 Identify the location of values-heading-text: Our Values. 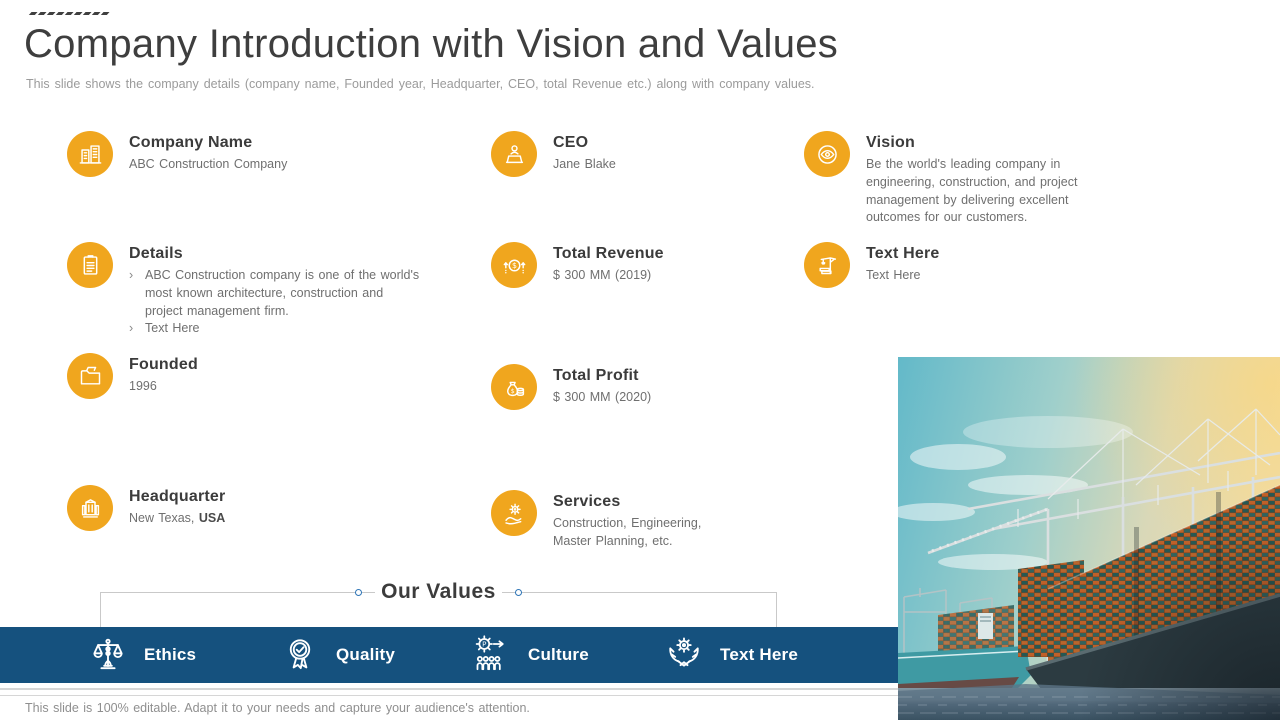
(438, 592).